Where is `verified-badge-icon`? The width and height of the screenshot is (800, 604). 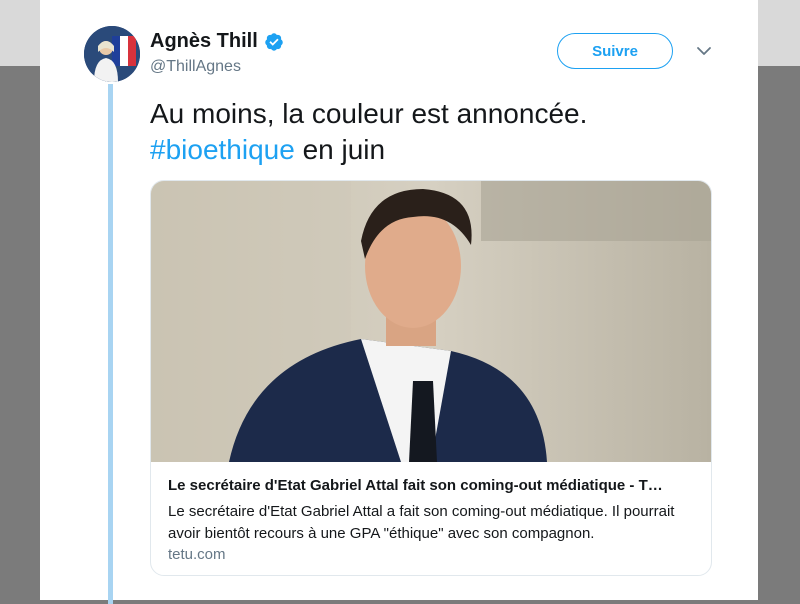 verified-badge-icon is located at coordinates (274, 41).